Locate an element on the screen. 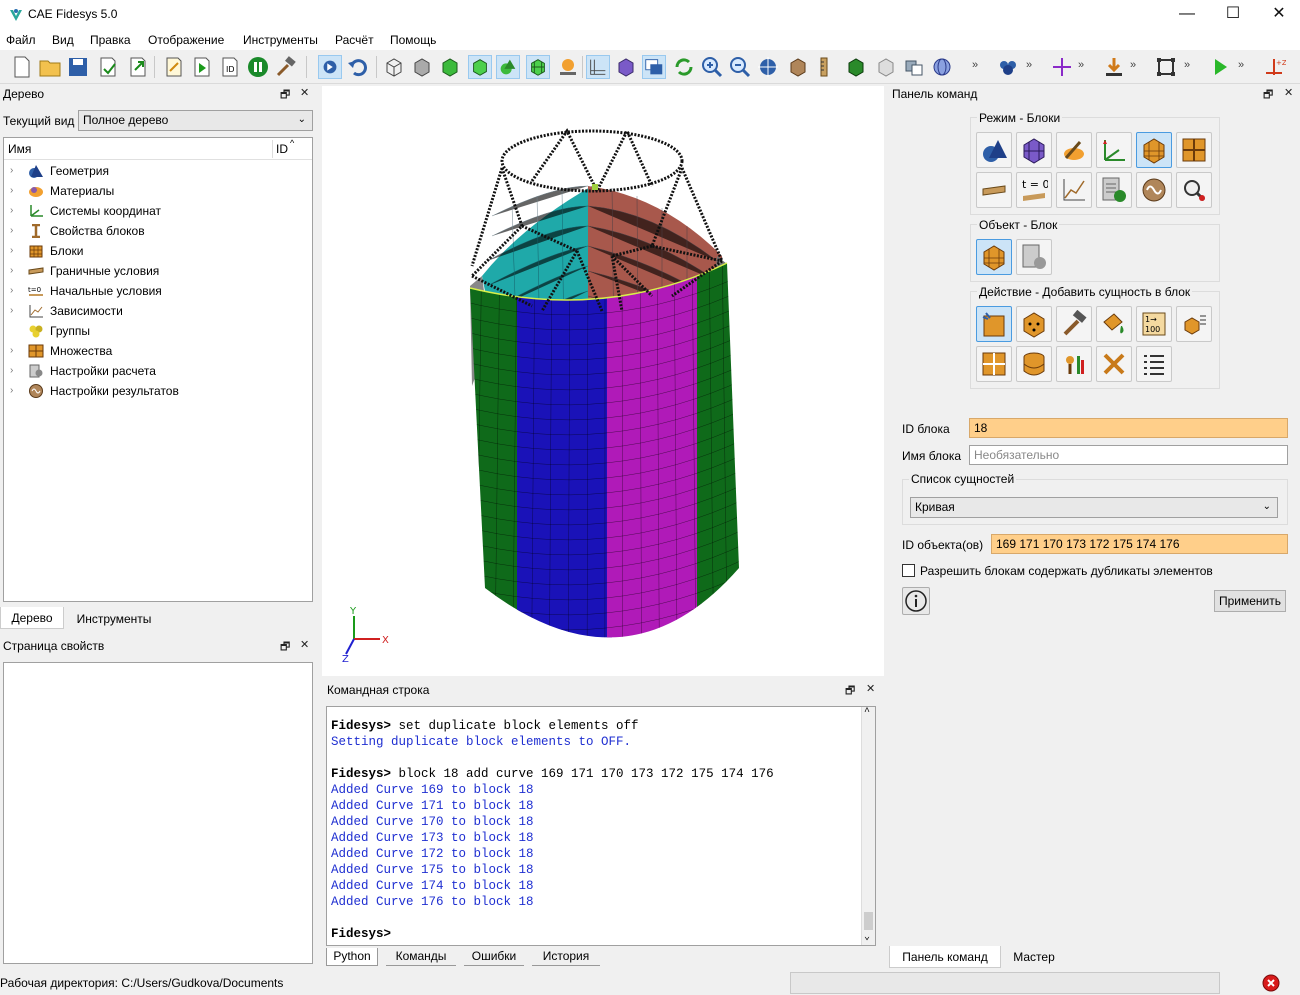 The image size is (1300, 995). column-name: Имя is located at coordinates (19, 149).